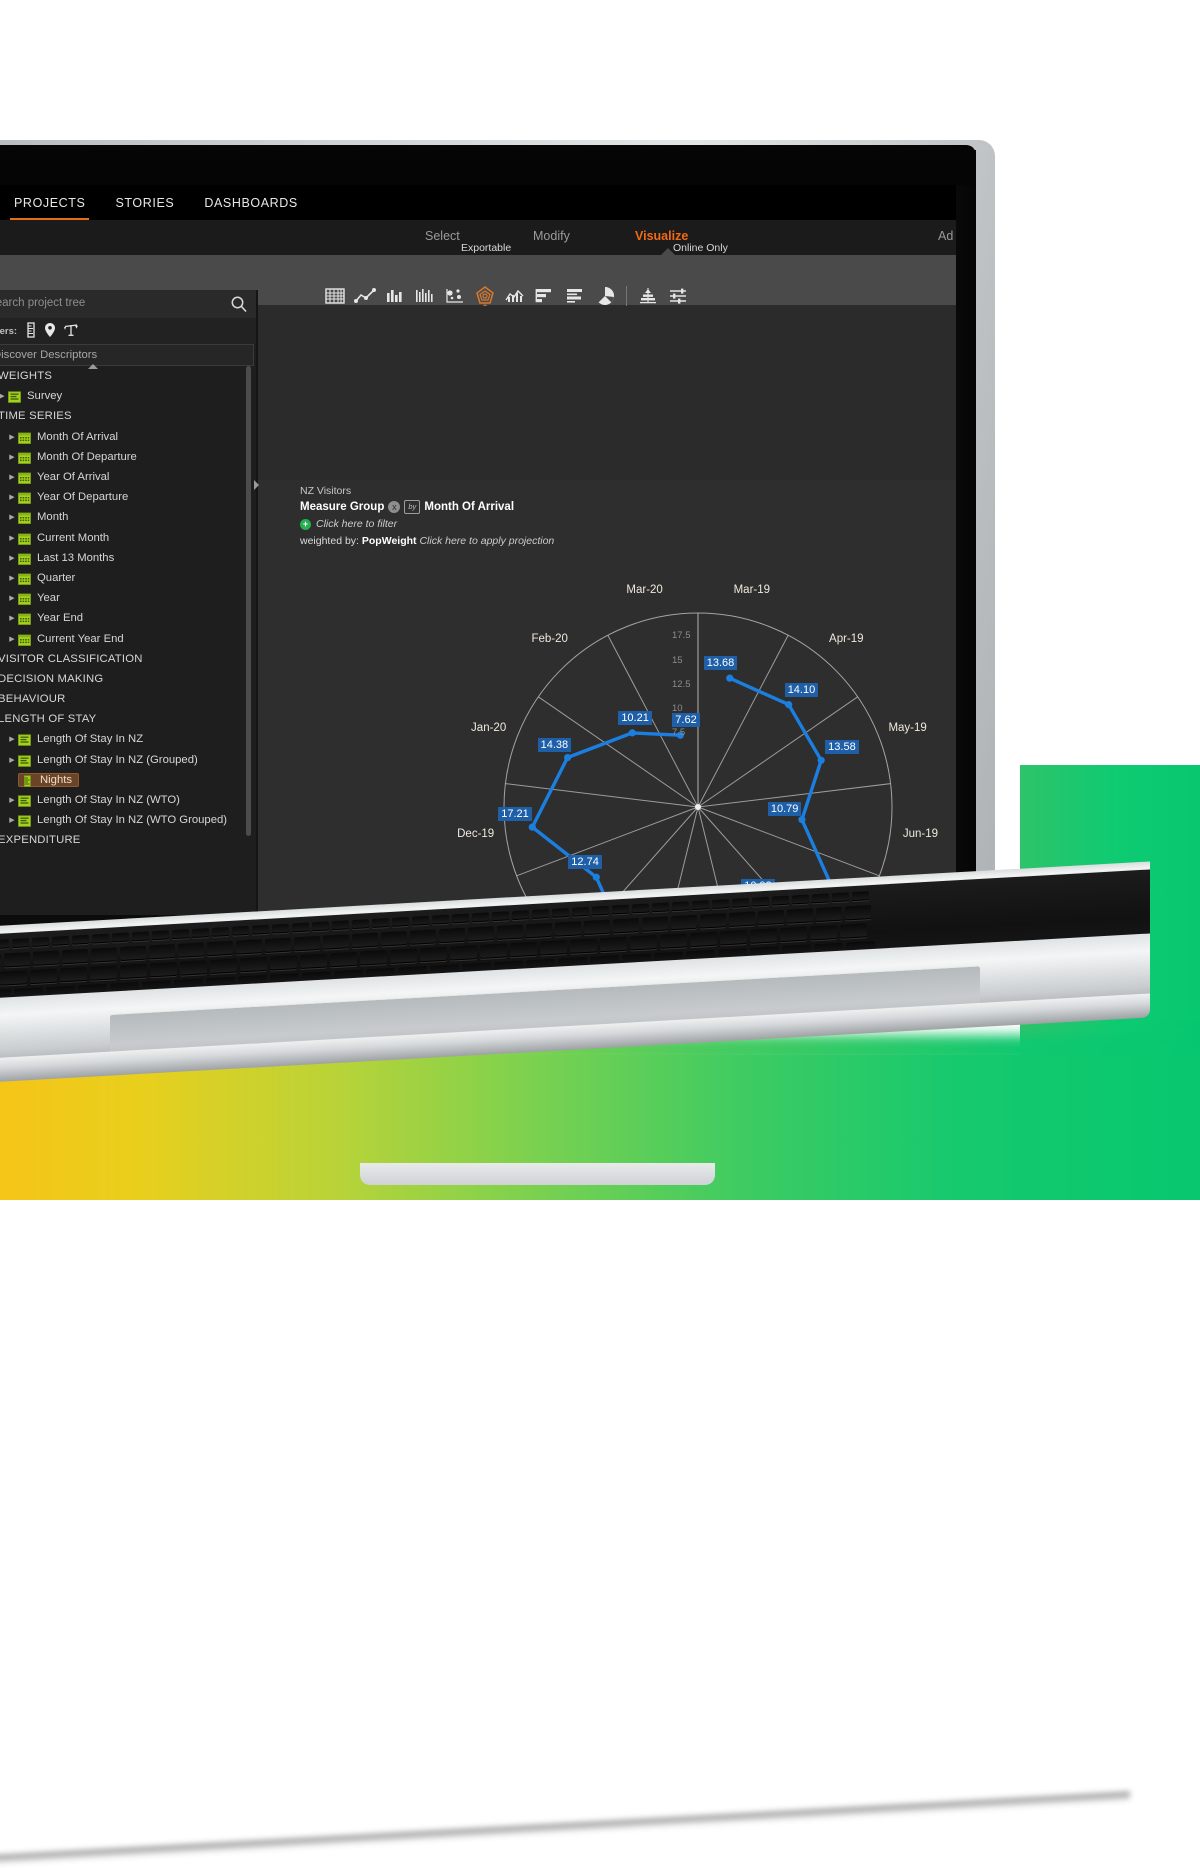  Describe the element at coordinates (127, 355) in the screenshot. I see `discover-descriptors-row: ▶ Discover Descriptors` at that location.